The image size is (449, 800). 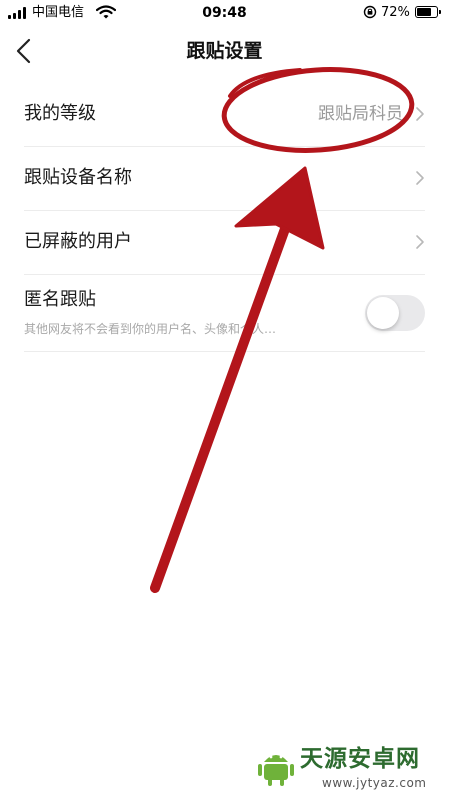 What do you see at coordinates (60, 113) in the screenshot?
I see `my-level-label: 我的等级` at bounding box center [60, 113].